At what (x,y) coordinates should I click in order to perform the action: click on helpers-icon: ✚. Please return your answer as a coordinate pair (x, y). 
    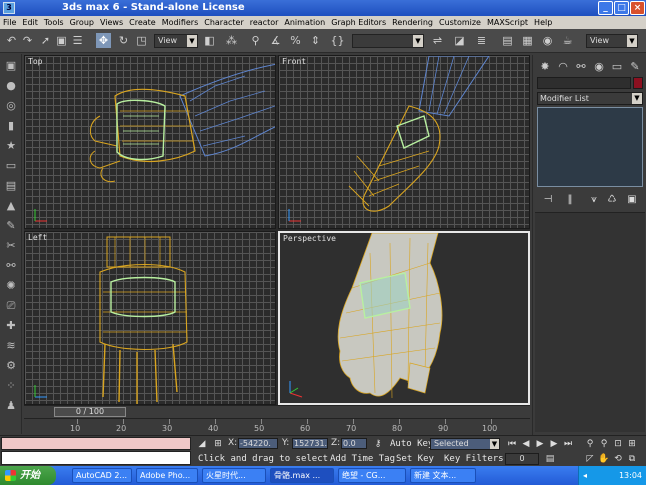
    Looking at the image, I should click on (11, 326).